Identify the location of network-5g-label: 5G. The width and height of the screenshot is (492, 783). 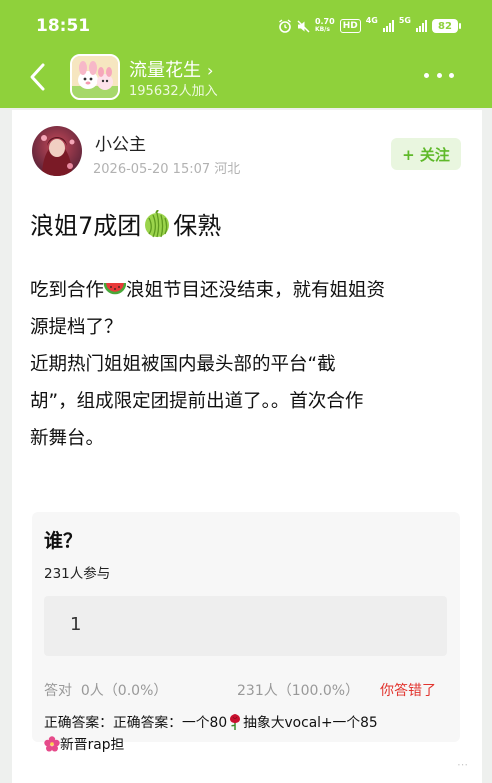
(404, 20).